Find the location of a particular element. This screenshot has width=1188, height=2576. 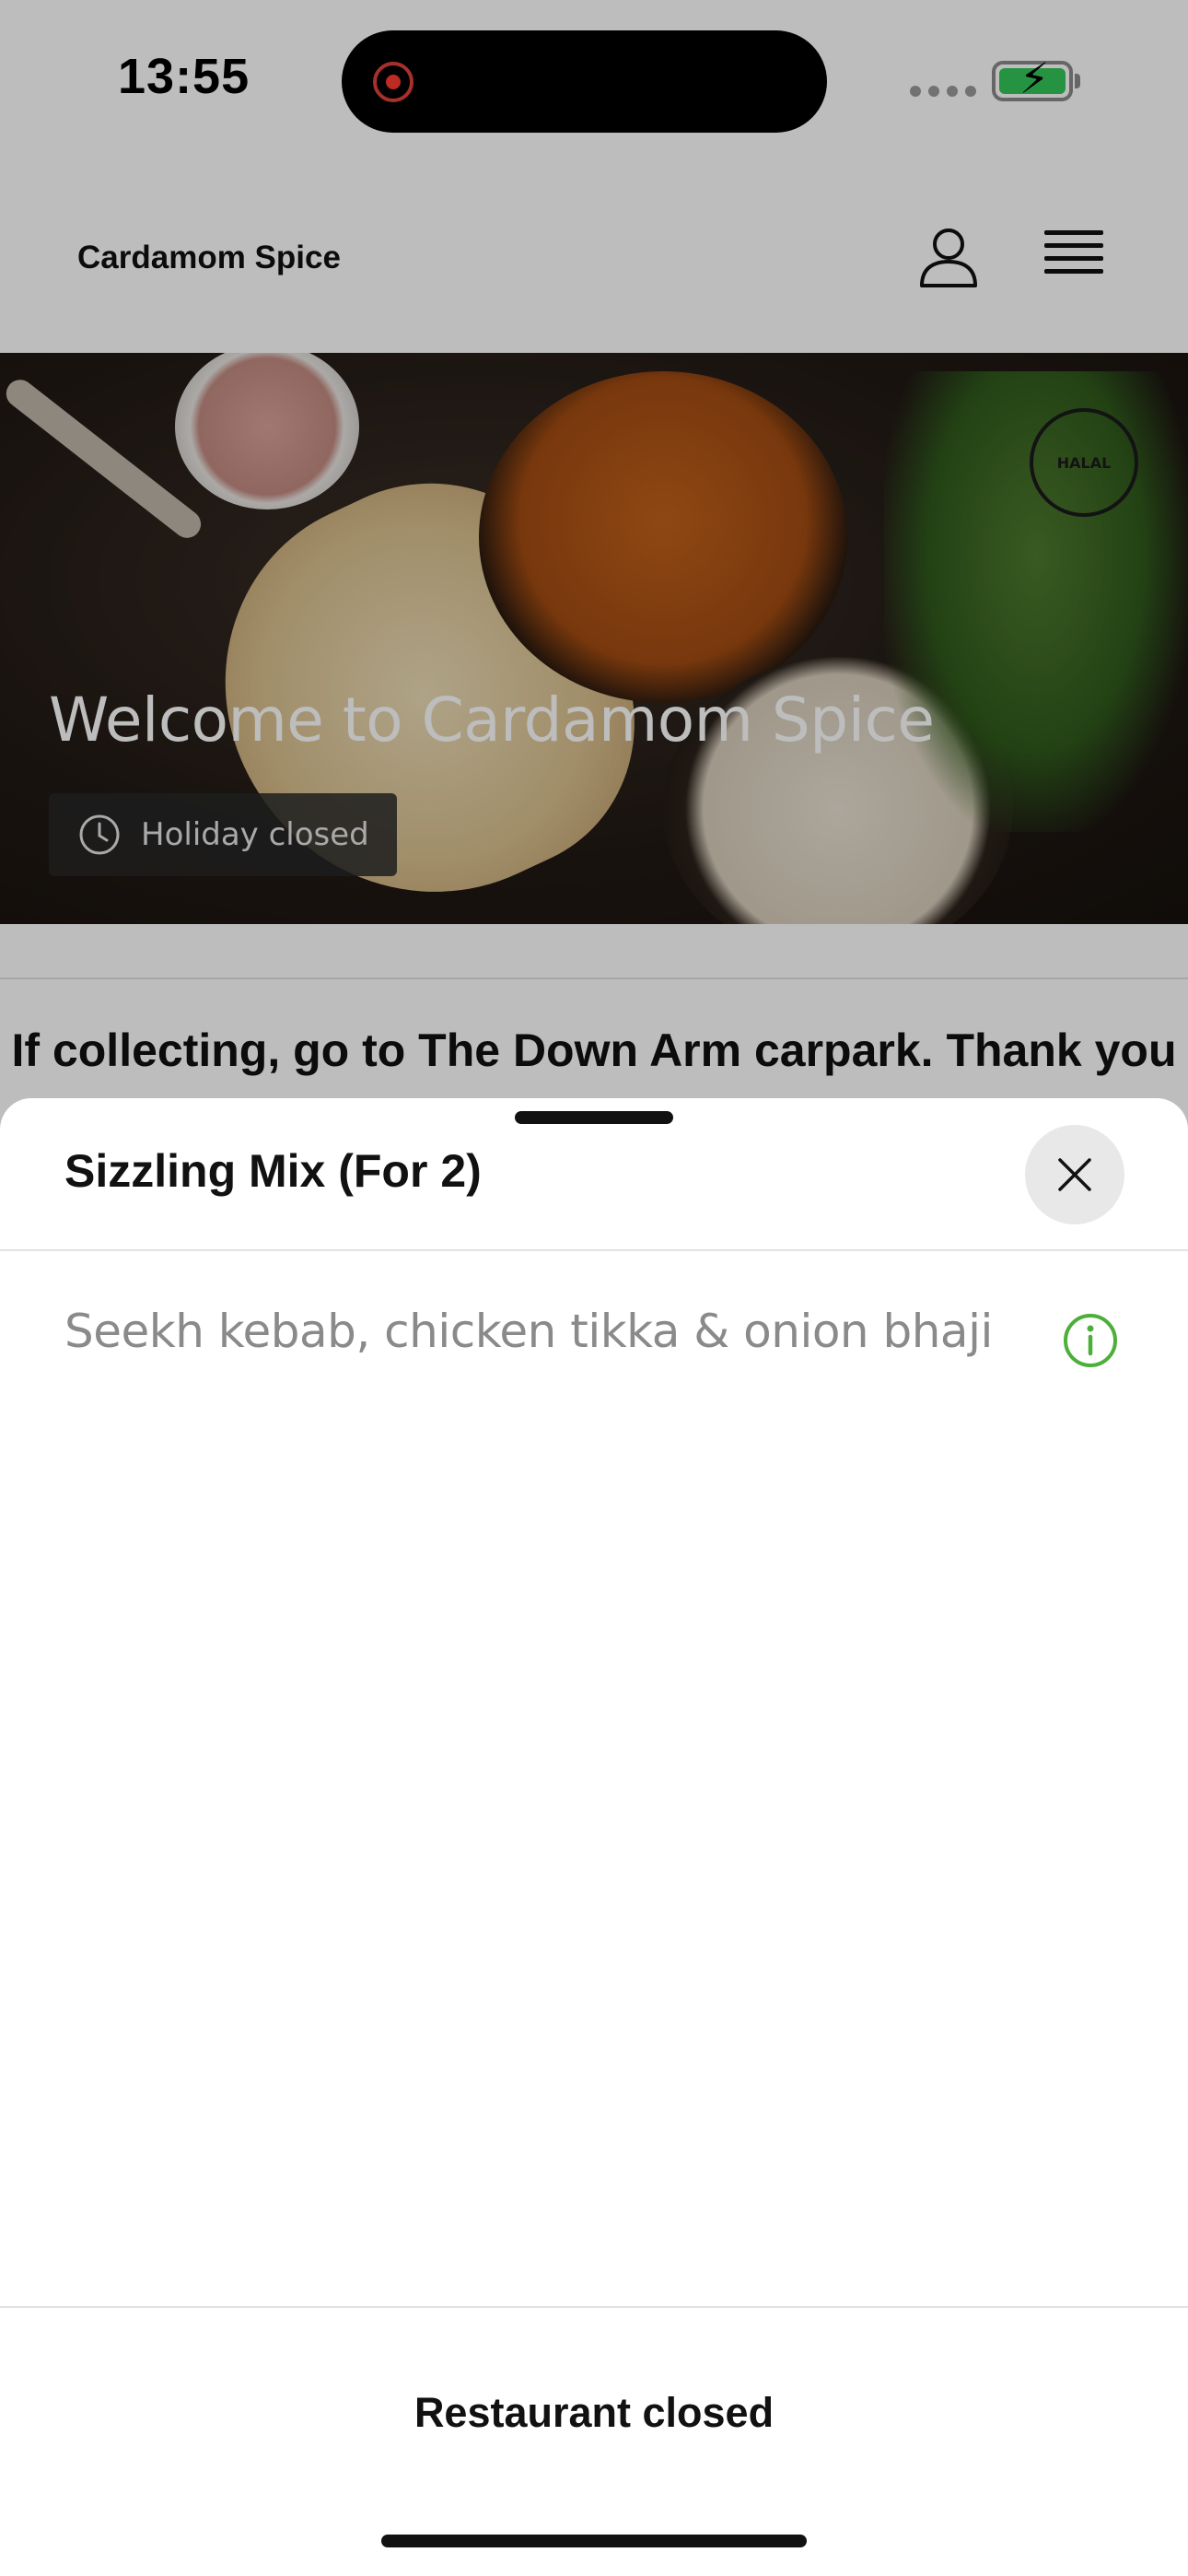

close-icon is located at coordinates (1074, 1174).